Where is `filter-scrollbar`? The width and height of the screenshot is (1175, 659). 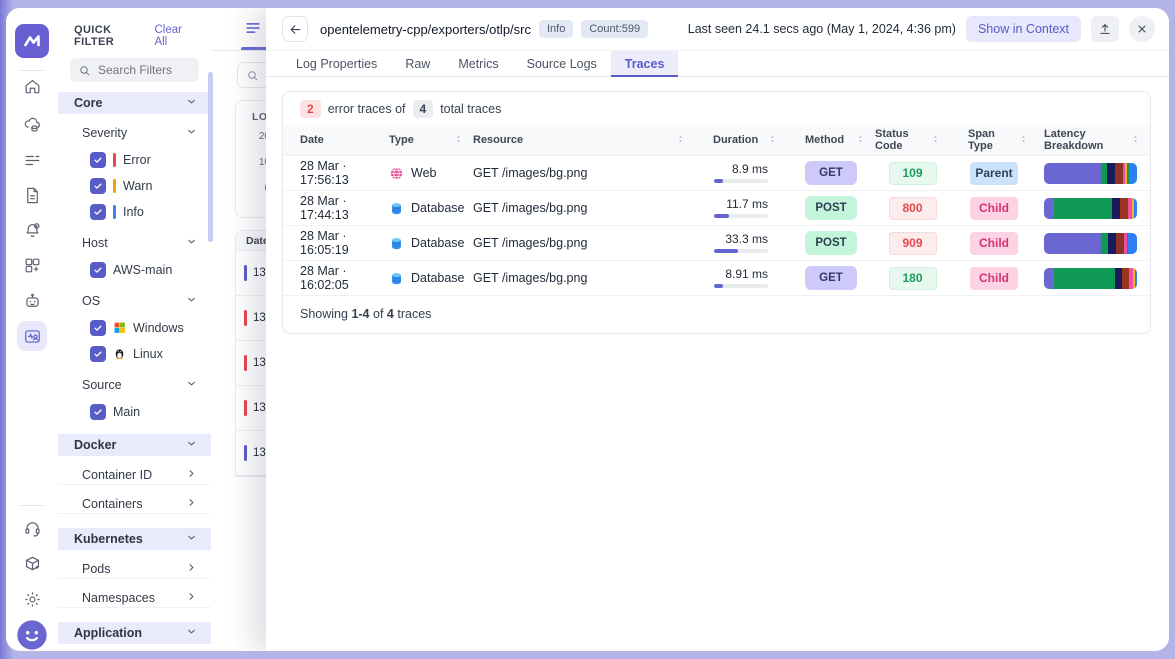 filter-scrollbar is located at coordinates (210, 157).